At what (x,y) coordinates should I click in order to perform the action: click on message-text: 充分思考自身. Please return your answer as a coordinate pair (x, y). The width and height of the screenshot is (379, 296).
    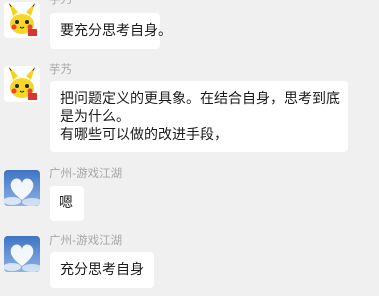
    Looking at the image, I should click on (102, 270).